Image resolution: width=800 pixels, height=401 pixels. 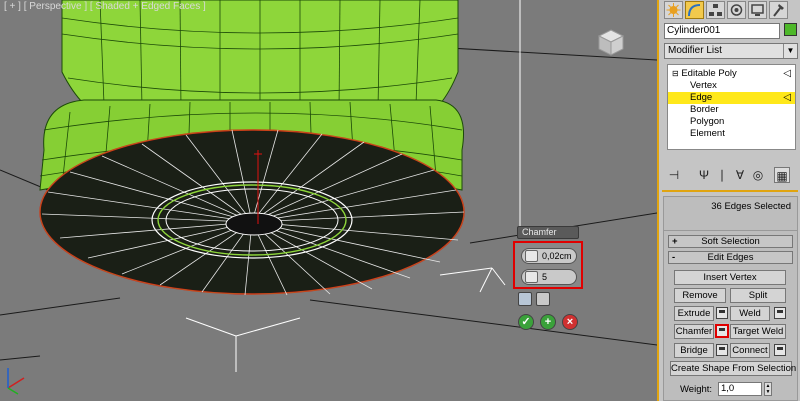 I want to click on expand-minus-icon: ⊟, so click(x=675, y=73).